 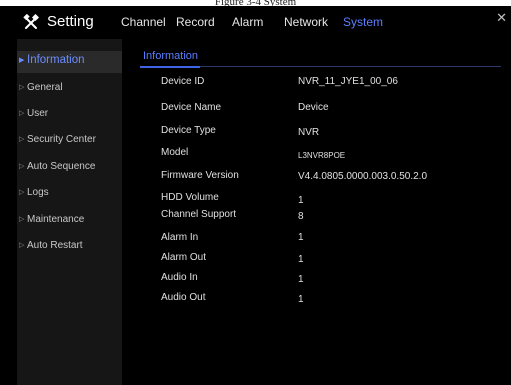 What do you see at coordinates (61, 166) in the screenshot?
I see `sidebar-item-label: Auto Sequence` at bounding box center [61, 166].